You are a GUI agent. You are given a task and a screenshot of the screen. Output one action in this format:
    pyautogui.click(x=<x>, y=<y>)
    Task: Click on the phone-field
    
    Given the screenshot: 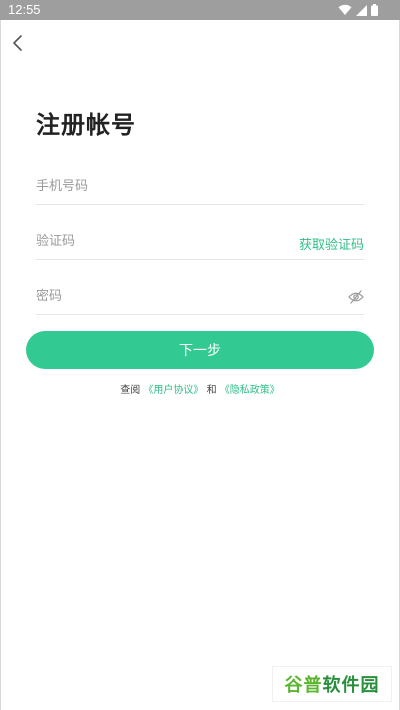 What is the action you would take?
    pyautogui.click(x=200, y=187)
    